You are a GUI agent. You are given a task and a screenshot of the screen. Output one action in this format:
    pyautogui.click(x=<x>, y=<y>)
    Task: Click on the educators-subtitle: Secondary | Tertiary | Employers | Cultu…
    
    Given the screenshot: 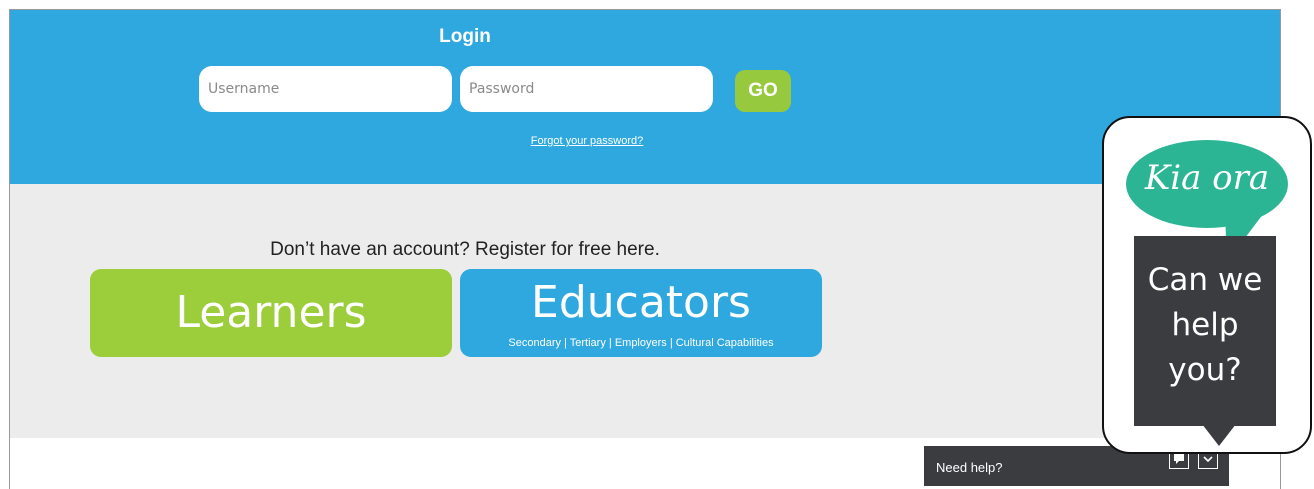 What is the action you would take?
    pyautogui.click(x=641, y=343)
    